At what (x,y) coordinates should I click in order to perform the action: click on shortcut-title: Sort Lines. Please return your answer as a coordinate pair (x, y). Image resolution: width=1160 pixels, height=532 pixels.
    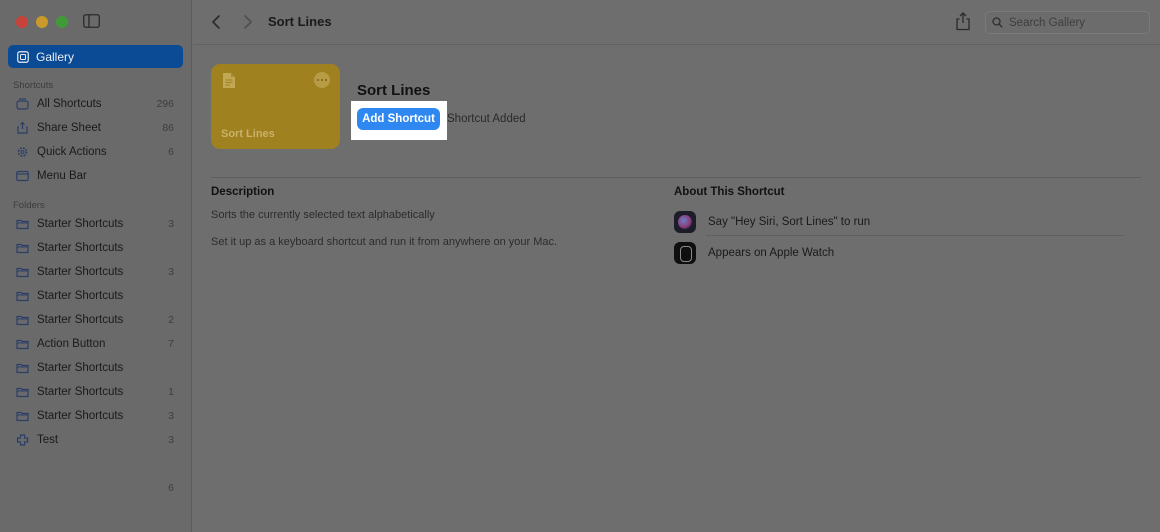
    Looking at the image, I should click on (394, 90).